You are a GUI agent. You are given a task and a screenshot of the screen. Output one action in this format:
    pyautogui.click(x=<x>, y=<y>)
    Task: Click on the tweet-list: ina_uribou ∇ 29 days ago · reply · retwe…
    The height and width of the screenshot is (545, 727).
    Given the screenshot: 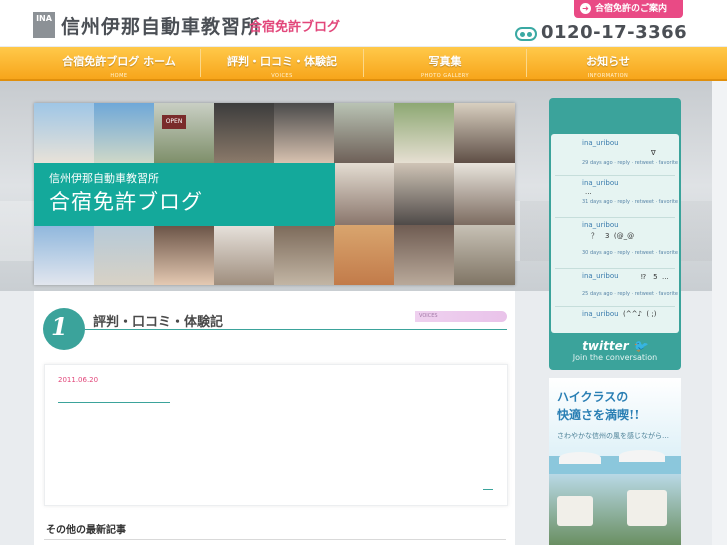 What is the action you would take?
    pyautogui.click(x=615, y=233)
    